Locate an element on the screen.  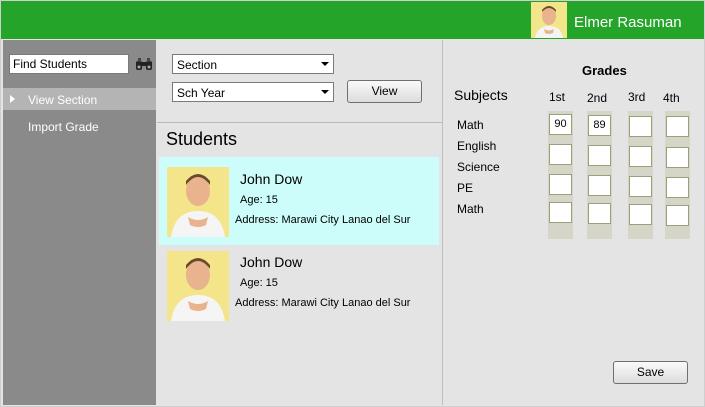
quarter-header: 3rd is located at coordinates (637, 97).